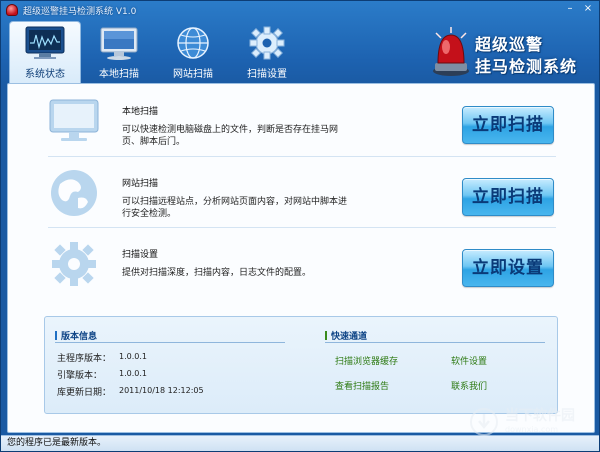 The width and height of the screenshot is (600, 452). I want to click on watermark: 当下软件园 downxia.com, so click(532, 425).